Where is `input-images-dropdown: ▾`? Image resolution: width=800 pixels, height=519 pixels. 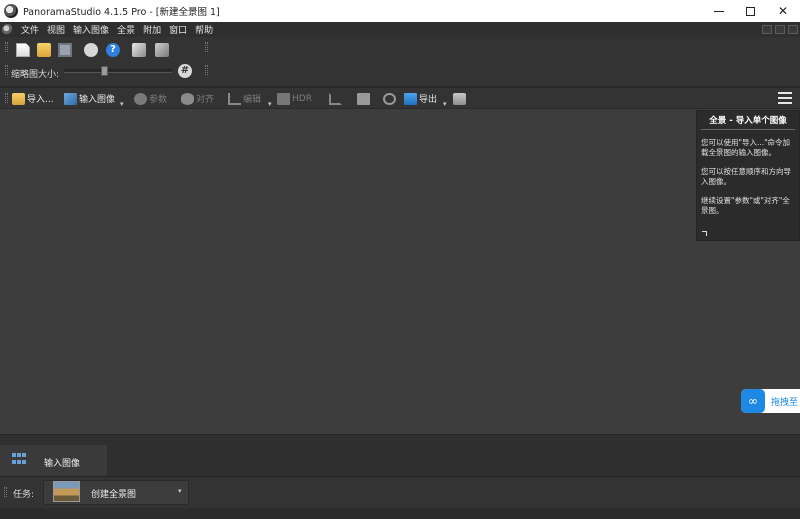
input-images-dropdown: ▾ is located at coordinates (122, 104).